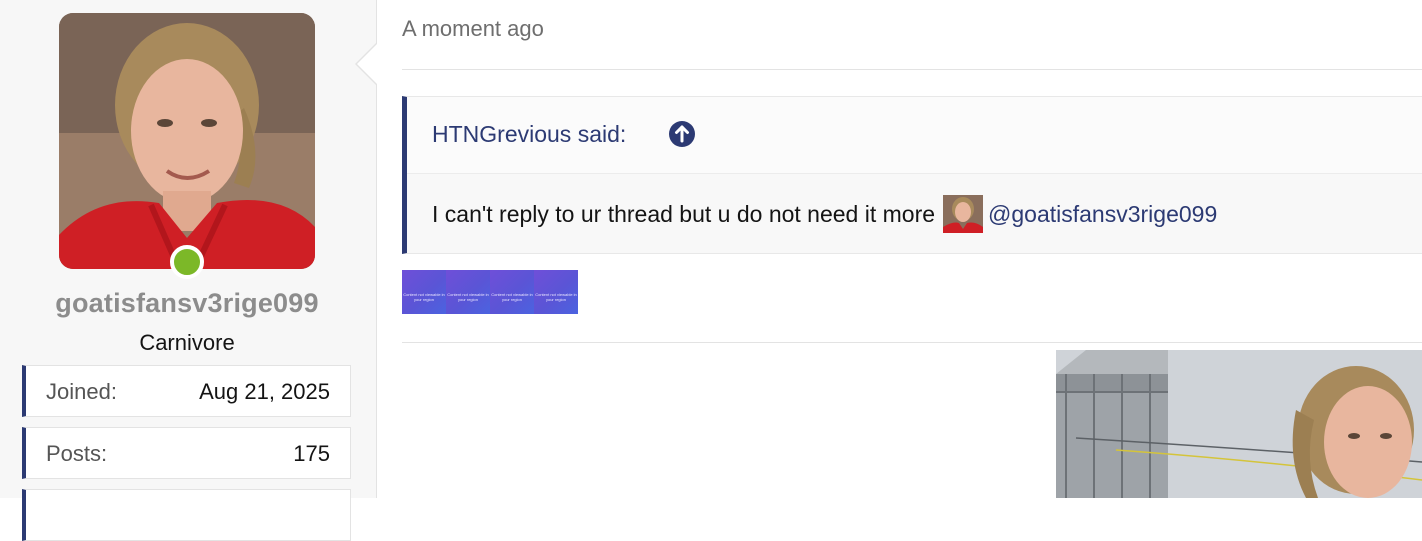 This screenshot has width=1422, height=541. Describe the element at coordinates (186, 453) in the screenshot. I see `stat-posts: Posts: 175` at that location.